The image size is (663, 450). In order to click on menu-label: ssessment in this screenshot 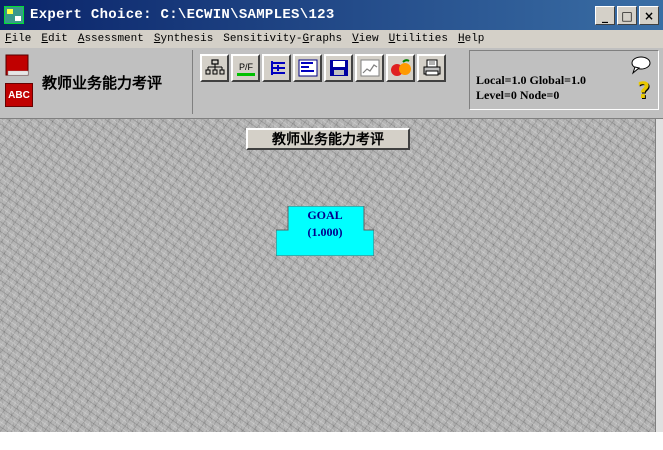, I will do `click(114, 39)`.